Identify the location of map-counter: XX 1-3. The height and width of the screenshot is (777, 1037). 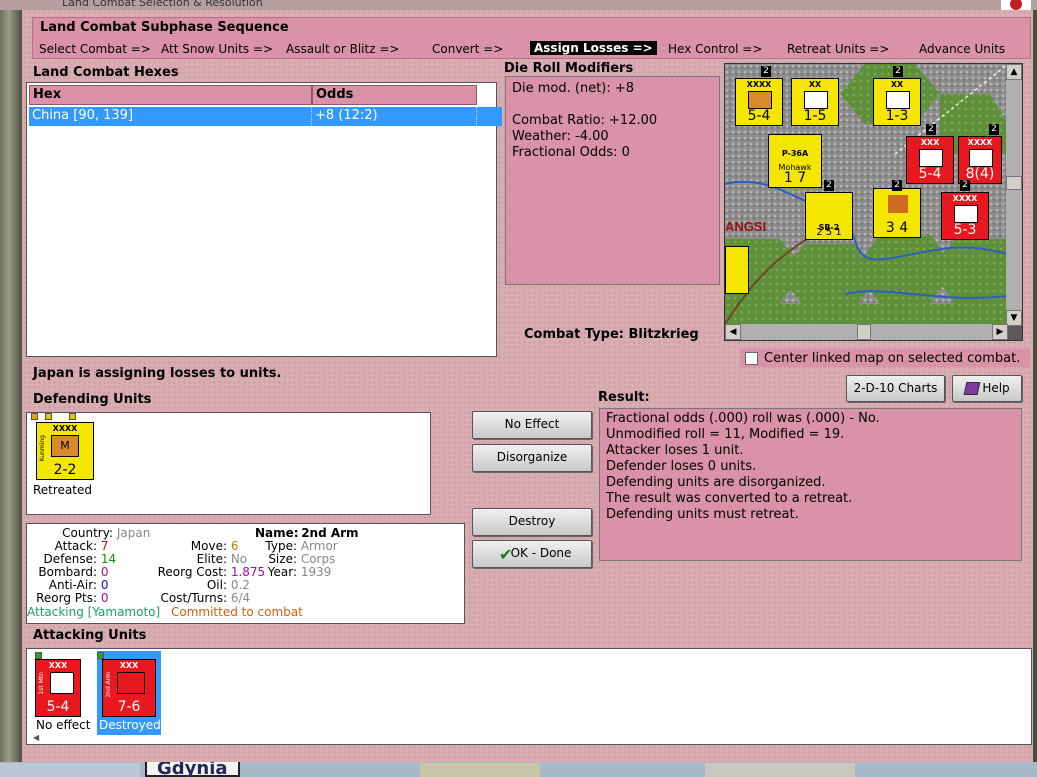
(897, 102).